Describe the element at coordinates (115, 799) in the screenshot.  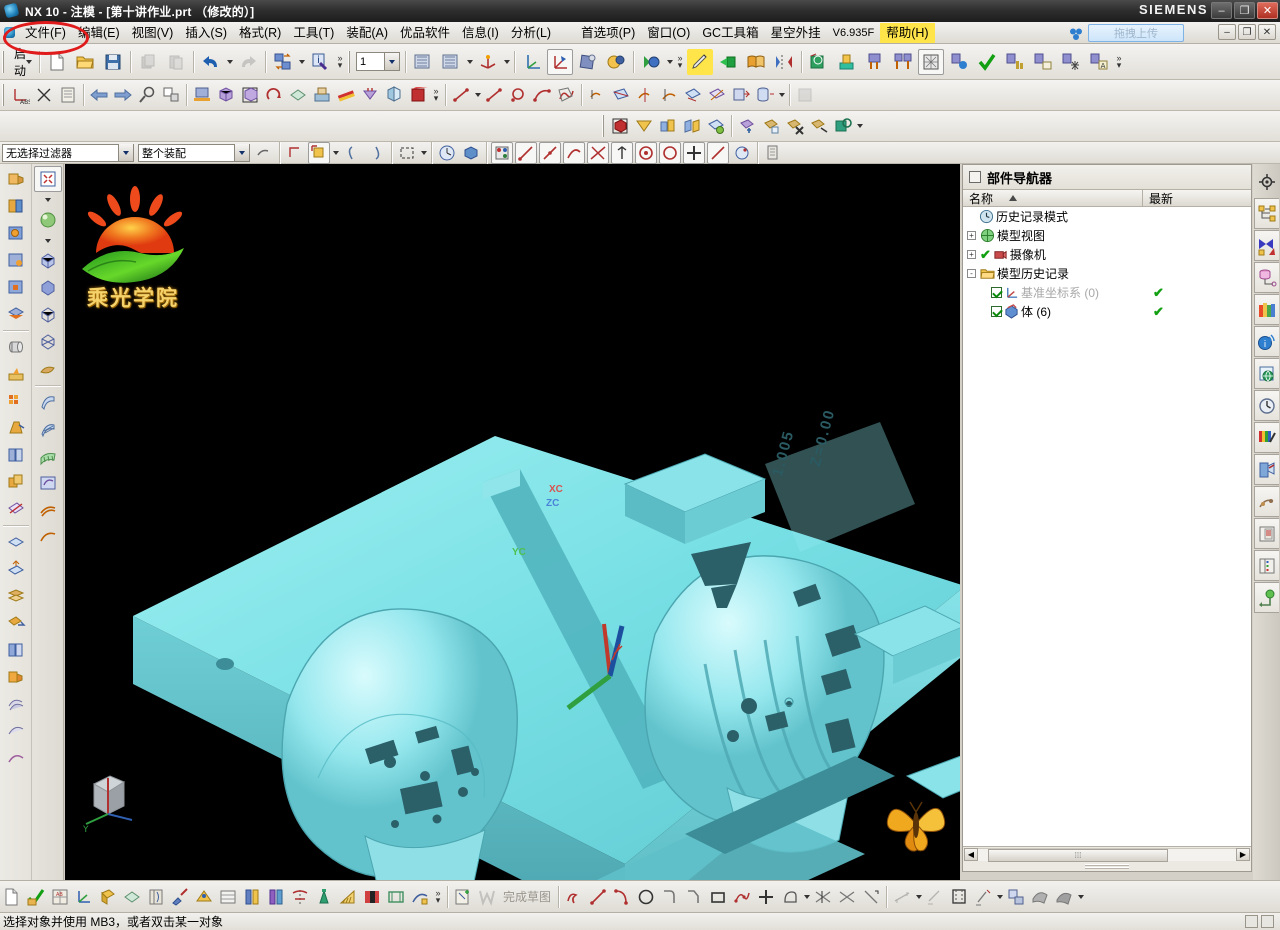
I see `view-orientation-csys-icon: Y` at that location.